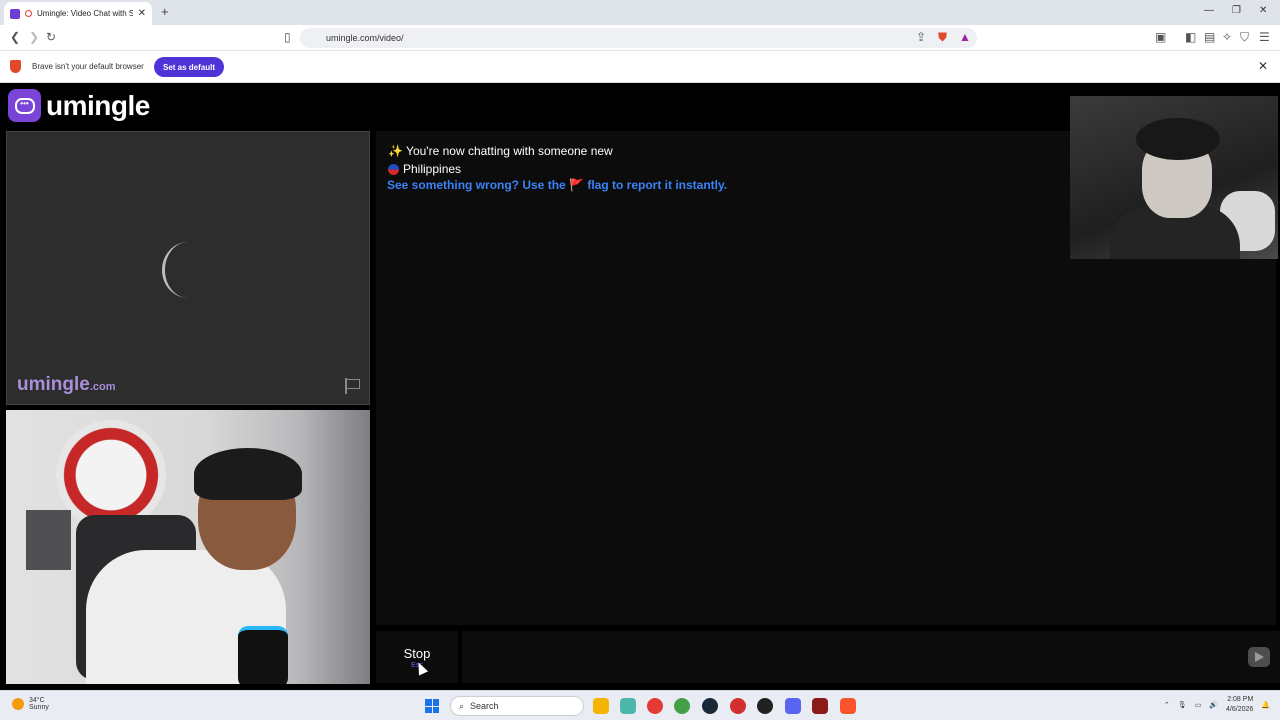 Image resolution: width=1280 pixels, height=720 pixels. I want to click on remote-person-hair, so click(1178, 139).